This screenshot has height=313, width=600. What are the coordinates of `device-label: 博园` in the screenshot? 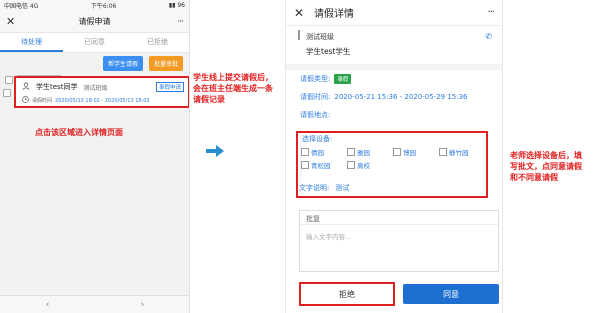 It's located at (409, 153).